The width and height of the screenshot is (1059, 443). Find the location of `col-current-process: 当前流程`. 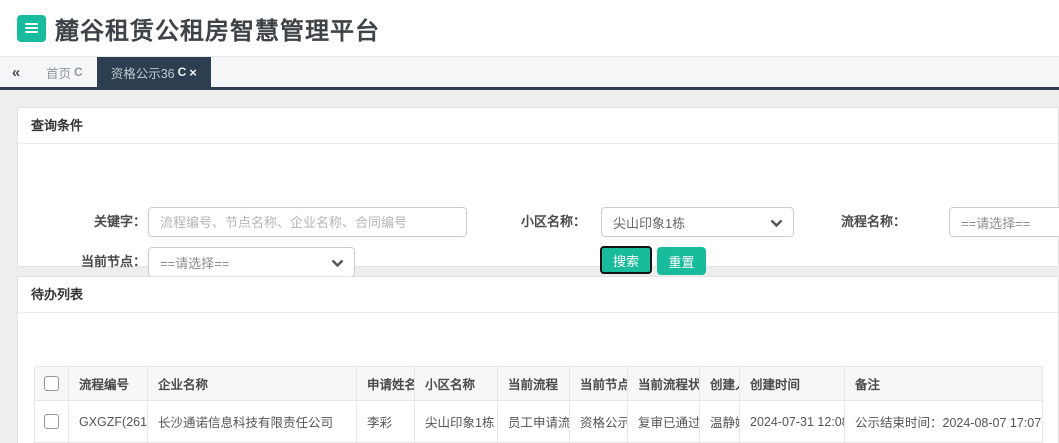

col-current-process: 当前流程 is located at coordinates (533, 383).